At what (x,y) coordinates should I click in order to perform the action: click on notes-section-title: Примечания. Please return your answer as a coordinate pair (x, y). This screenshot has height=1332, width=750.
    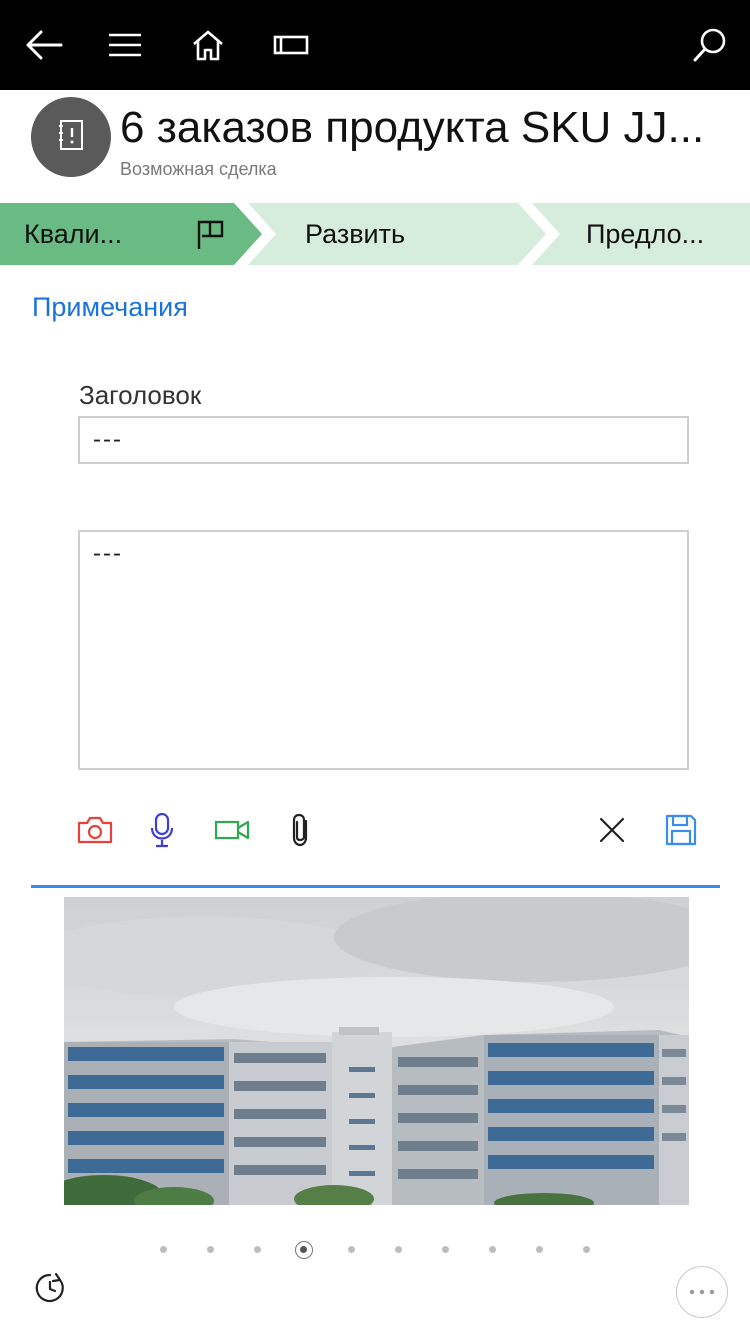
    Looking at the image, I should click on (110, 307).